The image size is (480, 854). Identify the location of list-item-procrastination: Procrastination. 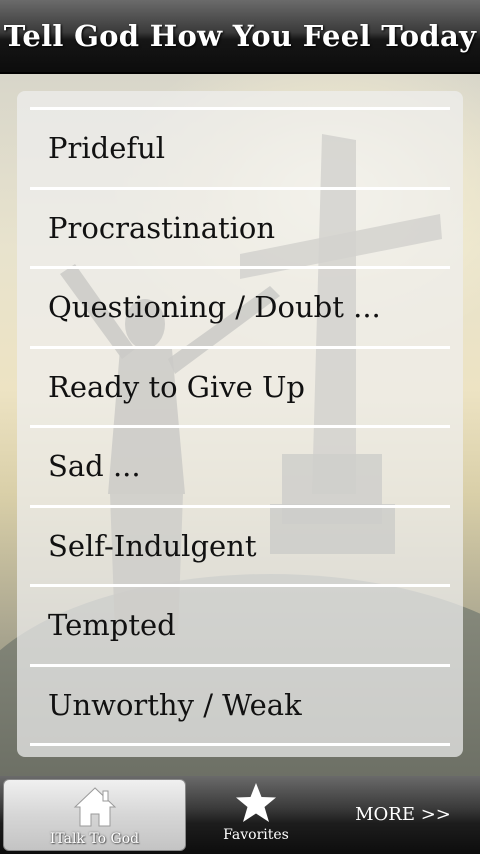
(240, 229).